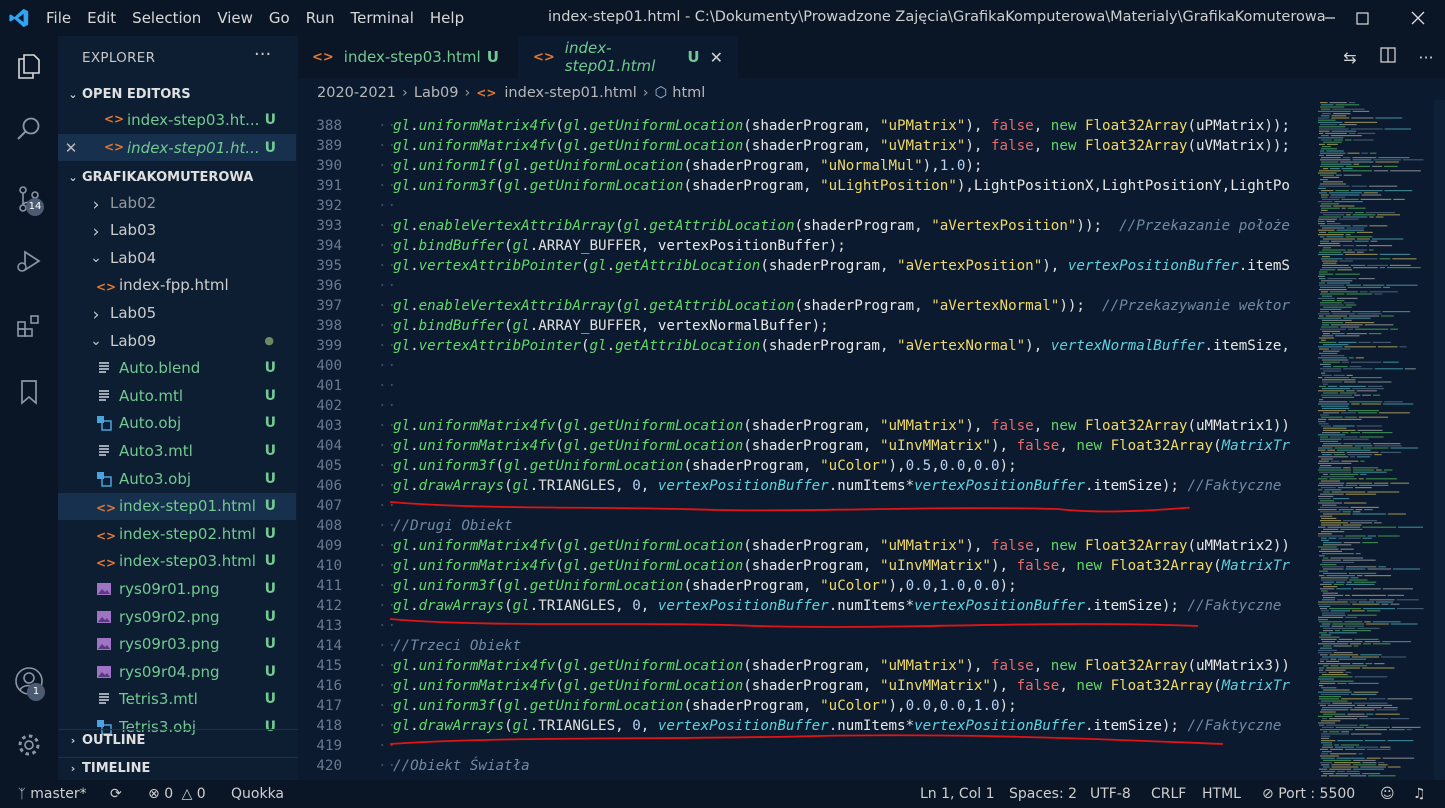  Describe the element at coordinates (177, 561) in the screenshot. I see `file-item: <> index-step03.html U` at that location.